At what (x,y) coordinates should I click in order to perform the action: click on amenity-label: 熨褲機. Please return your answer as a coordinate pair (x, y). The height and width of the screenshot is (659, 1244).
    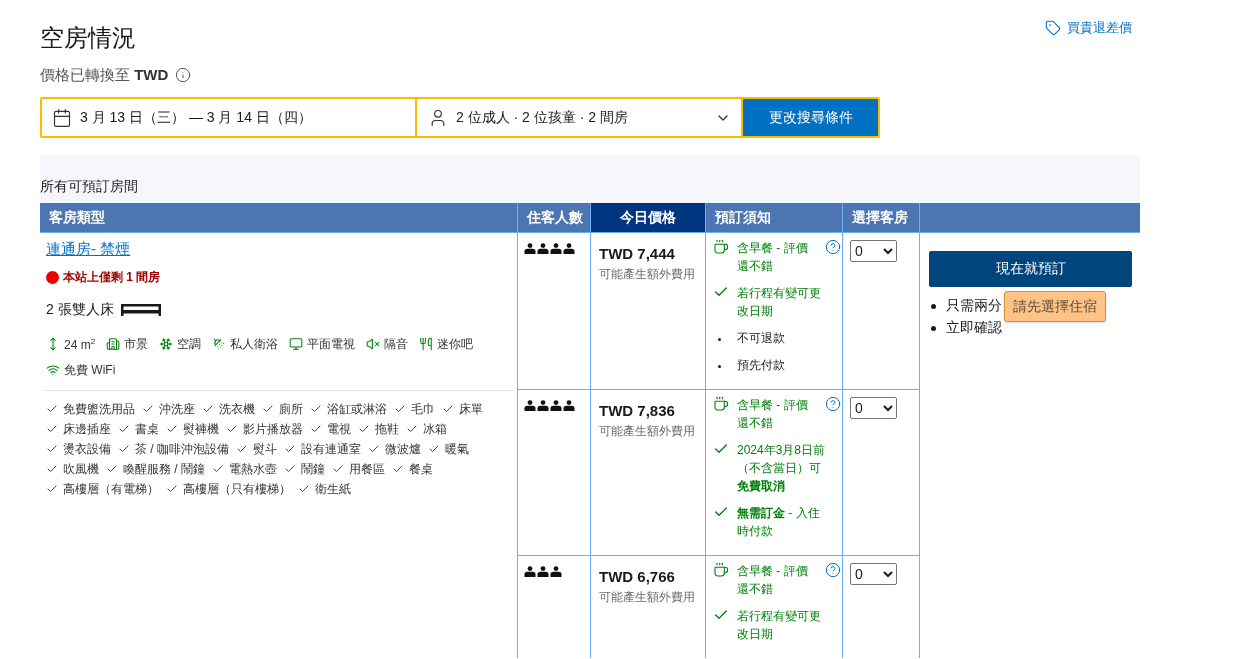
    Looking at the image, I should click on (201, 429).